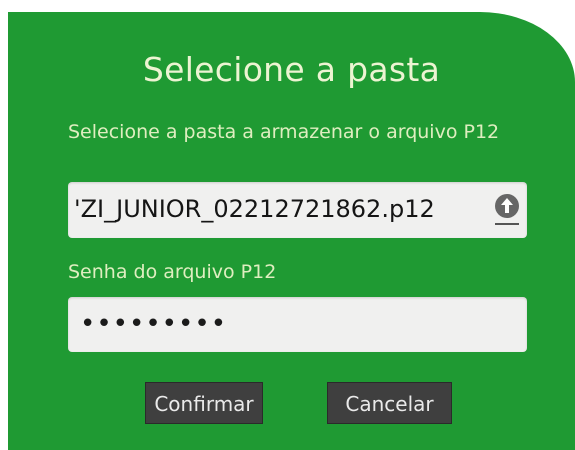 This screenshot has width=575, height=450. Describe the element at coordinates (389, 403) in the screenshot. I see `cancel-button: Cancelar` at that location.